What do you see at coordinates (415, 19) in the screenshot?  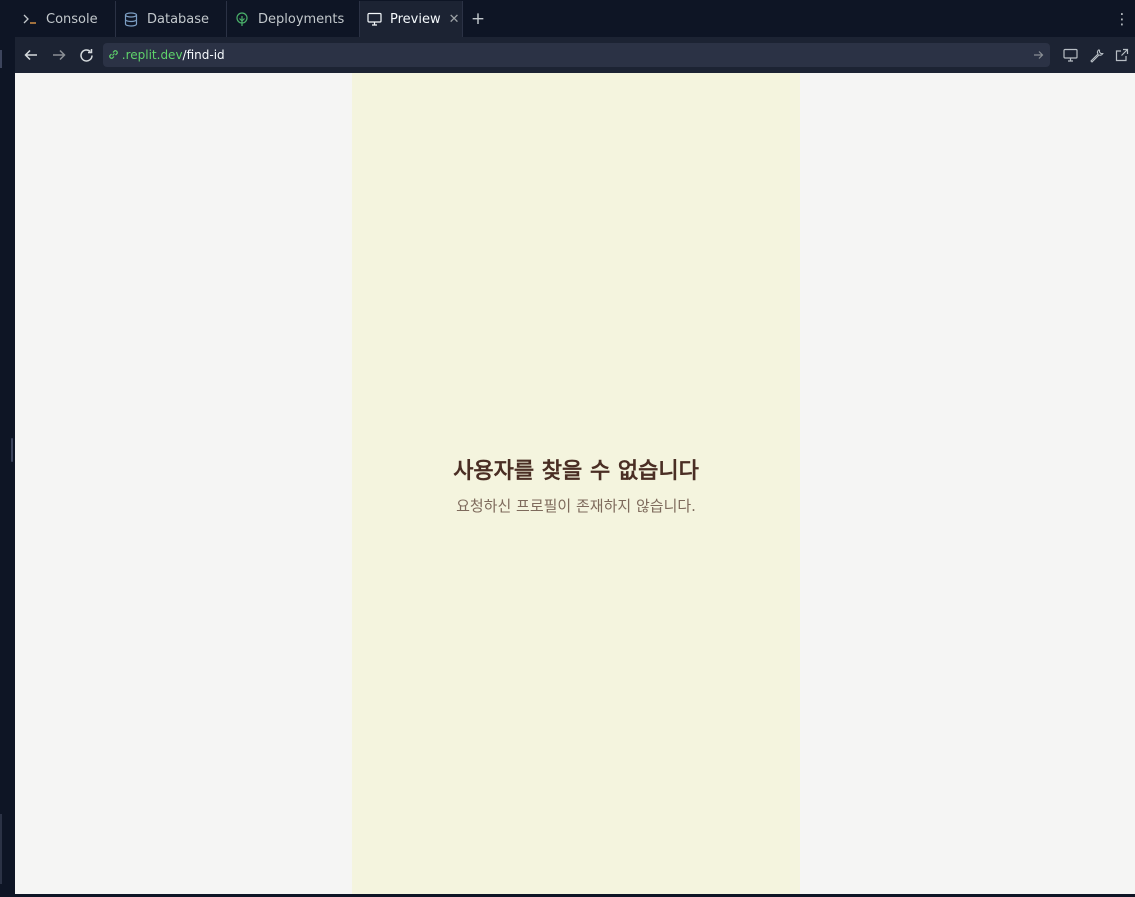 I see `tab-label: Preview` at bounding box center [415, 19].